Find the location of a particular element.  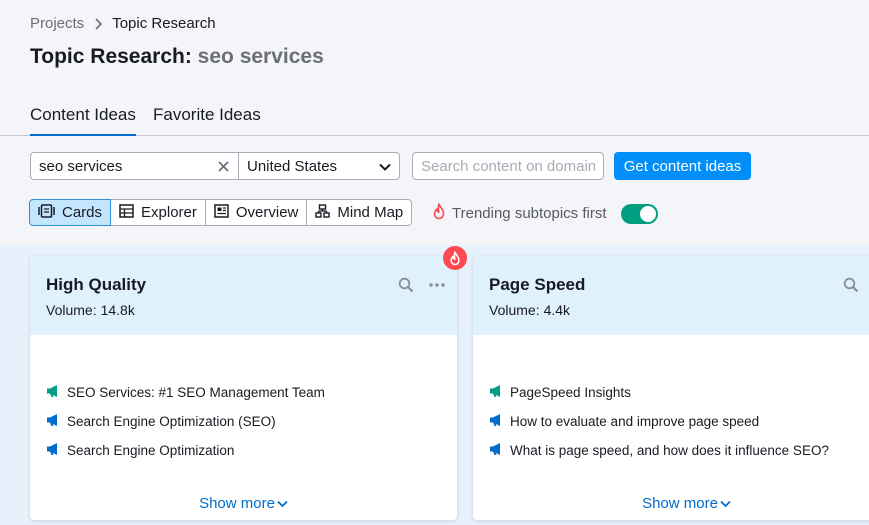

more-options-icon is located at coordinates (437, 285).